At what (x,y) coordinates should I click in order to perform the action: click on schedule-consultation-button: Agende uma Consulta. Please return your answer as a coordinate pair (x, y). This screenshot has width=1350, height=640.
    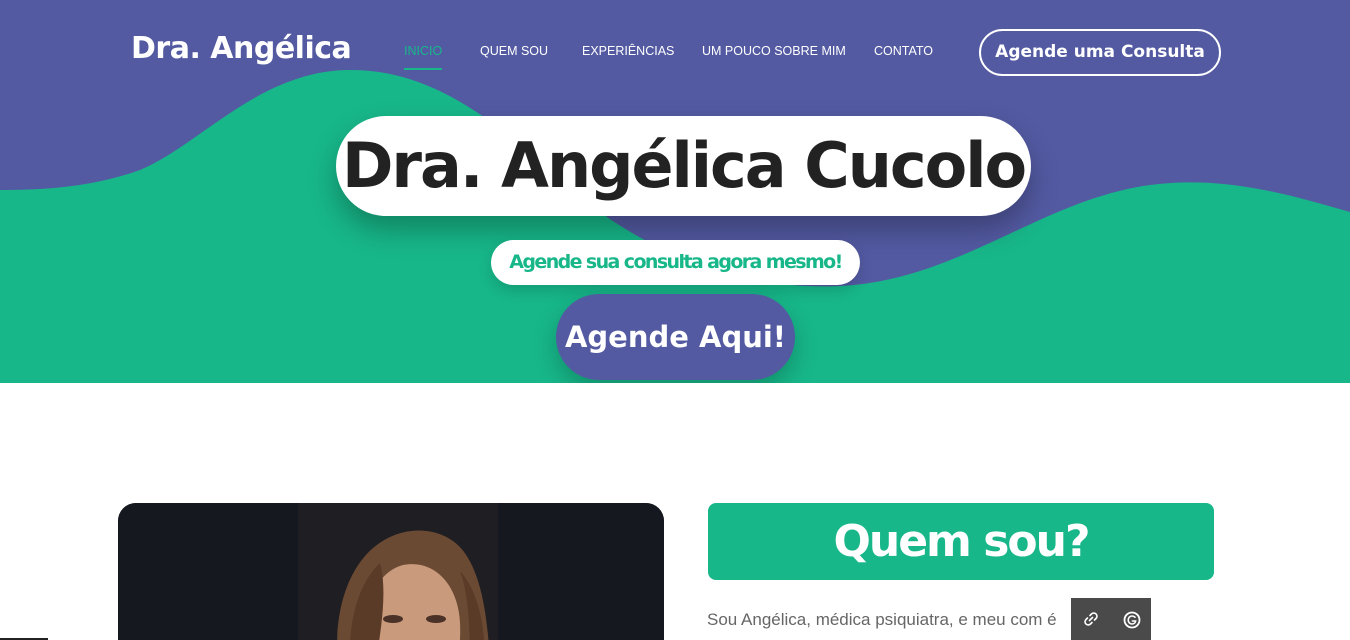
    Looking at the image, I should click on (1100, 52).